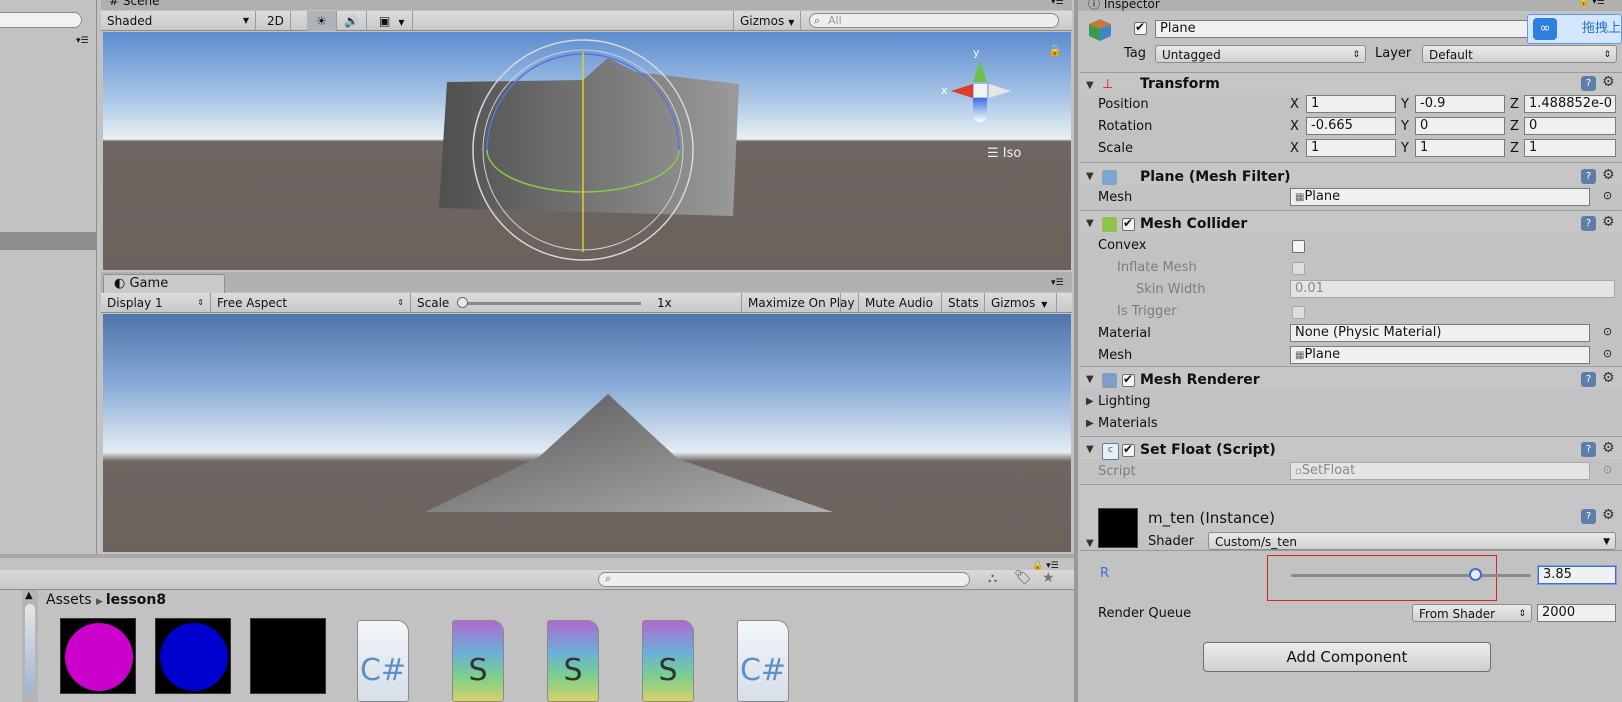 The image size is (1622, 702). What do you see at coordinates (551, 303) in the screenshot?
I see `scale-slider-track` at bounding box center [551, 303].